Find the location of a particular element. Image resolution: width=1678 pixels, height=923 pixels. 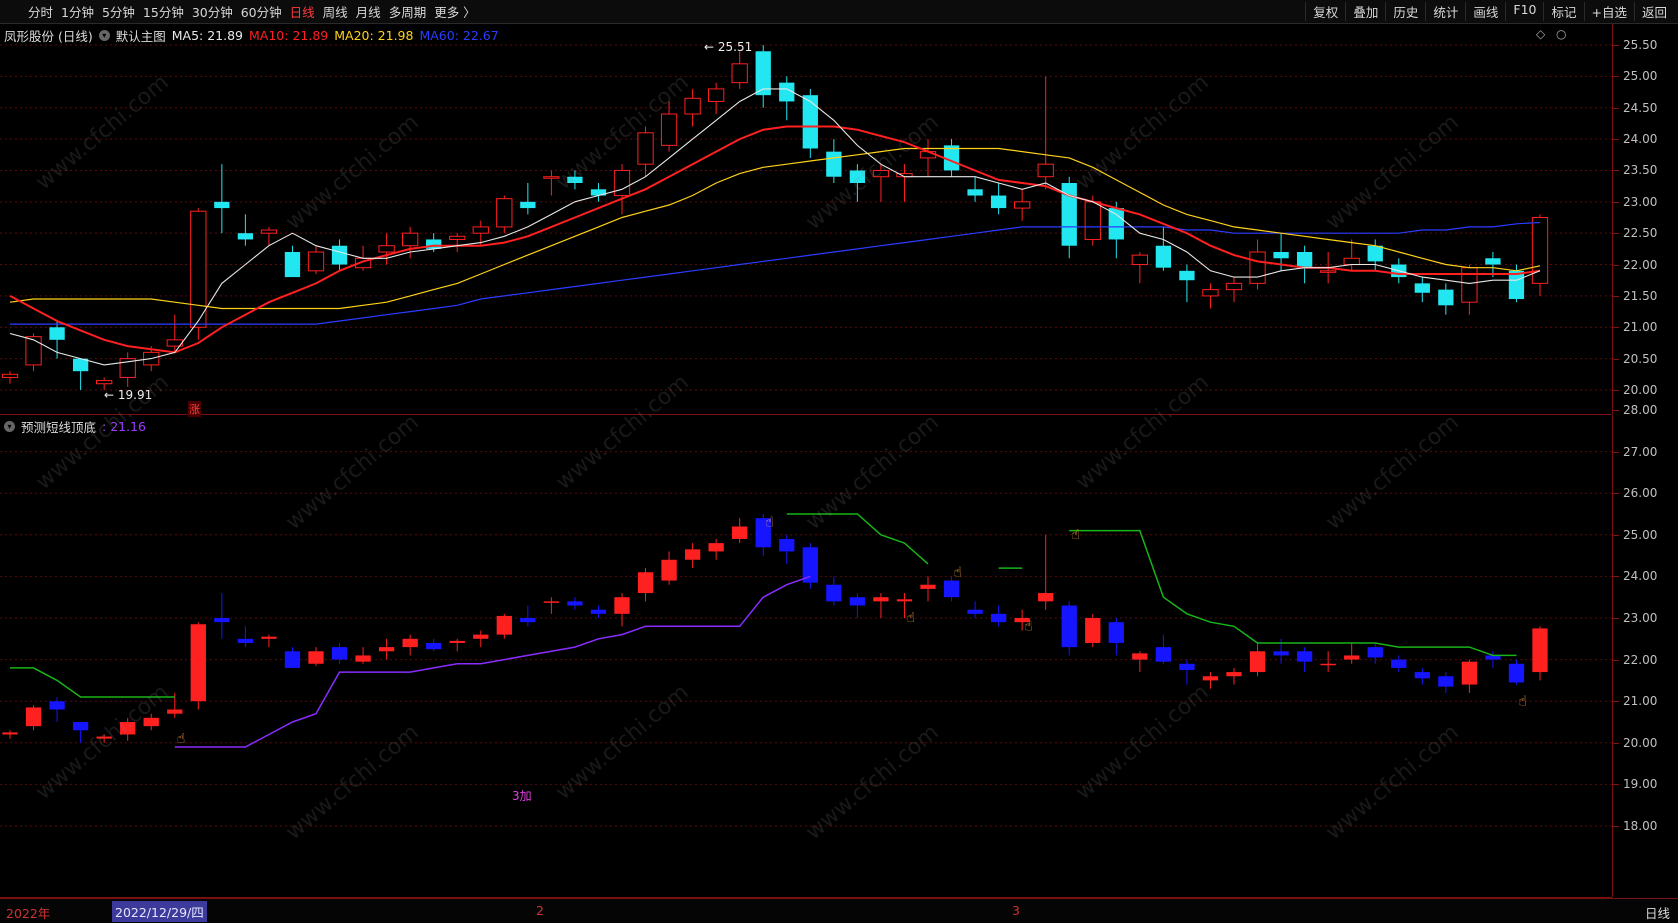

action-button-4: 画线 is located at coordinates (1485, 11).